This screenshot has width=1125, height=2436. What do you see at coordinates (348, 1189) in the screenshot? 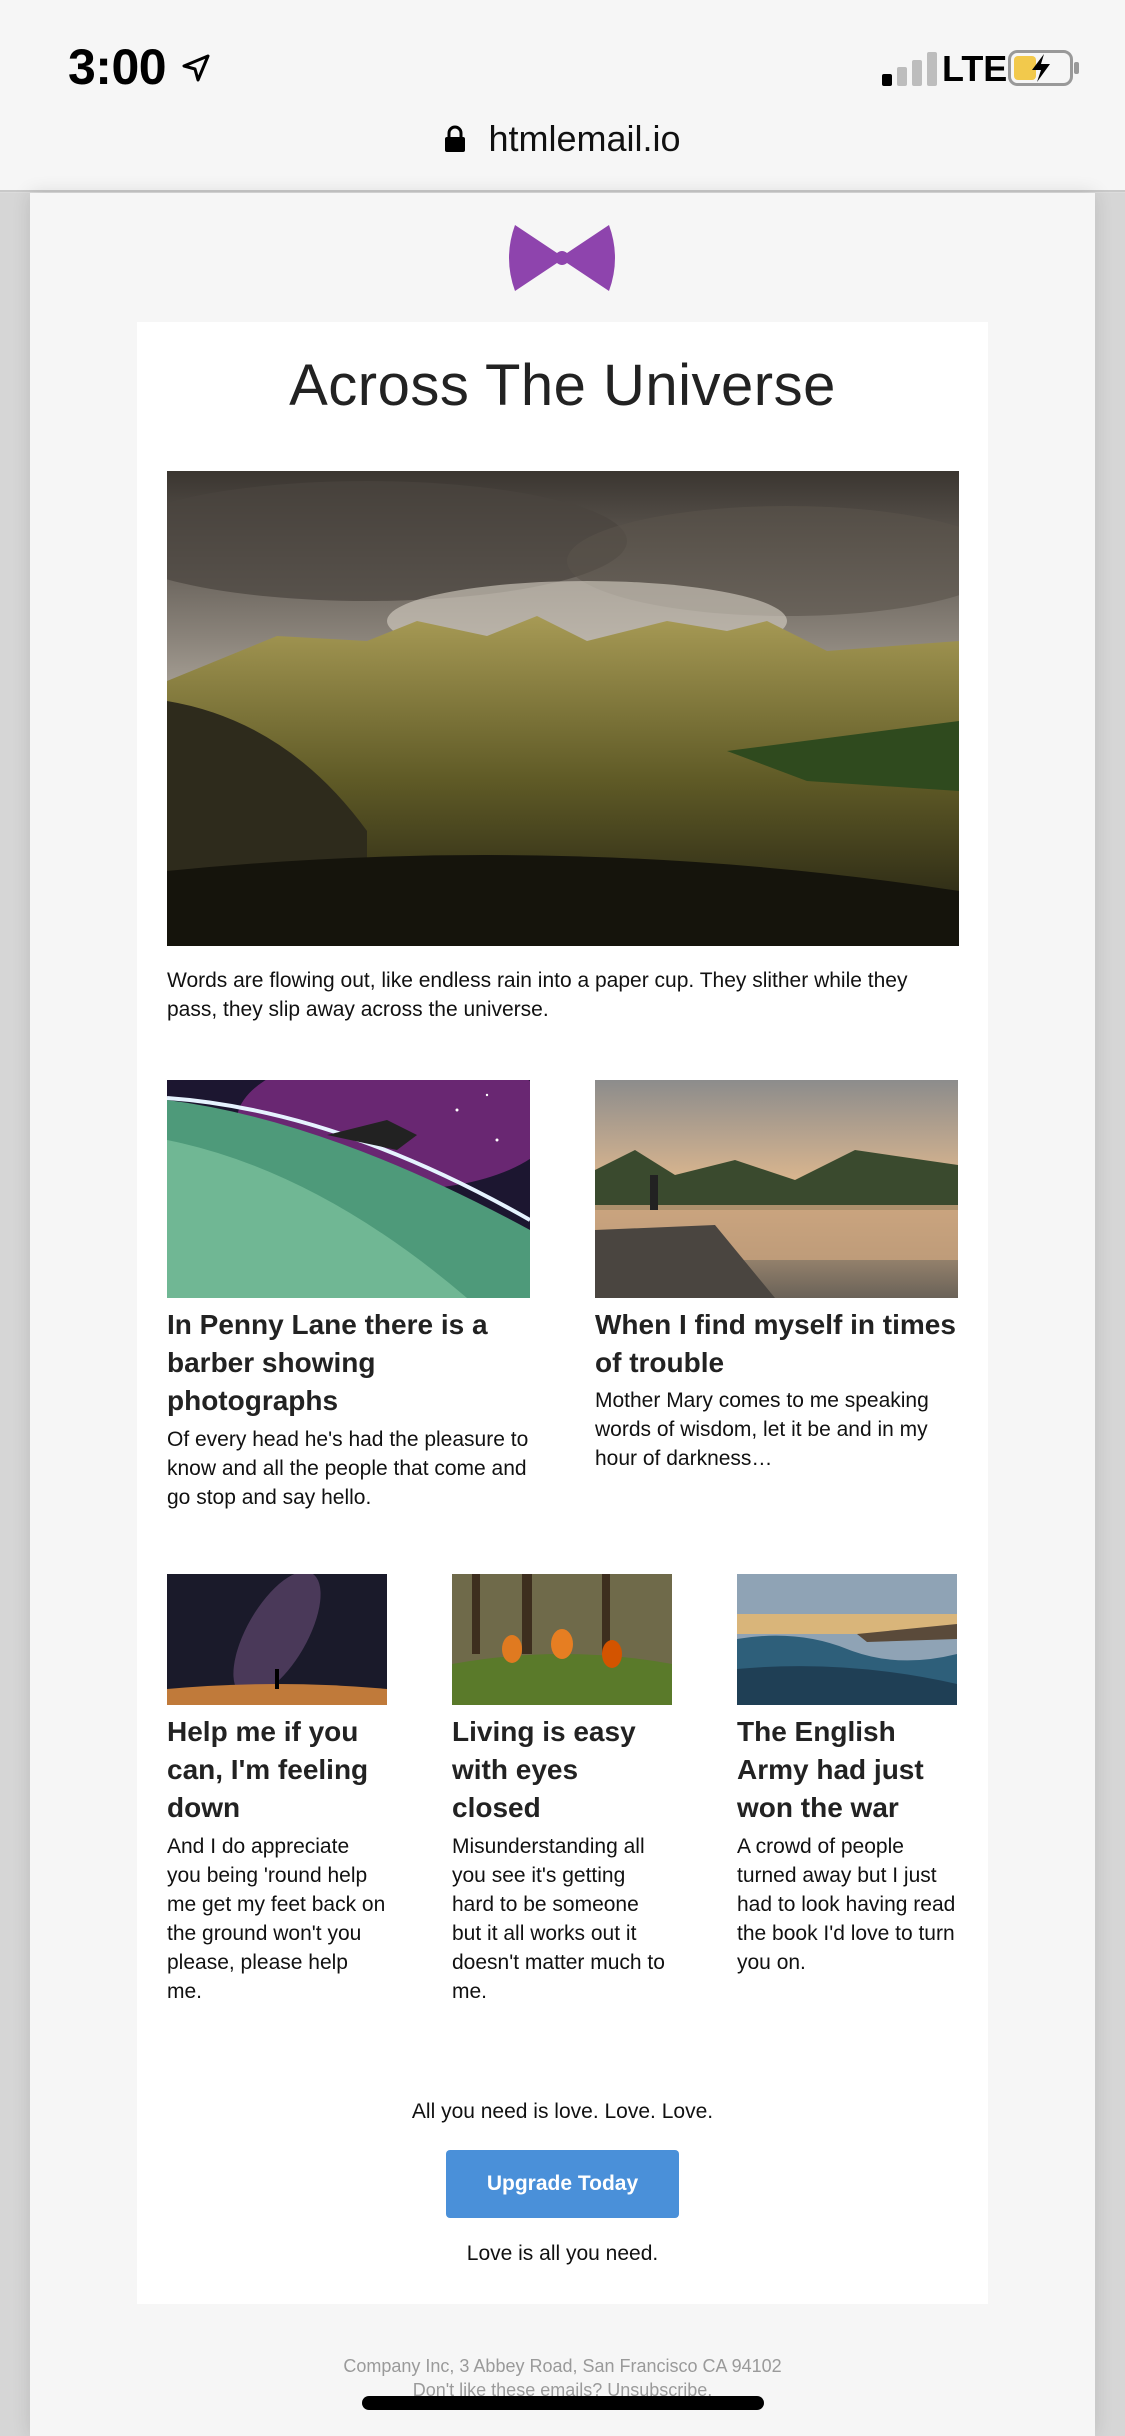
I see `column-image-aurora` at bounding box center [348, 1189].